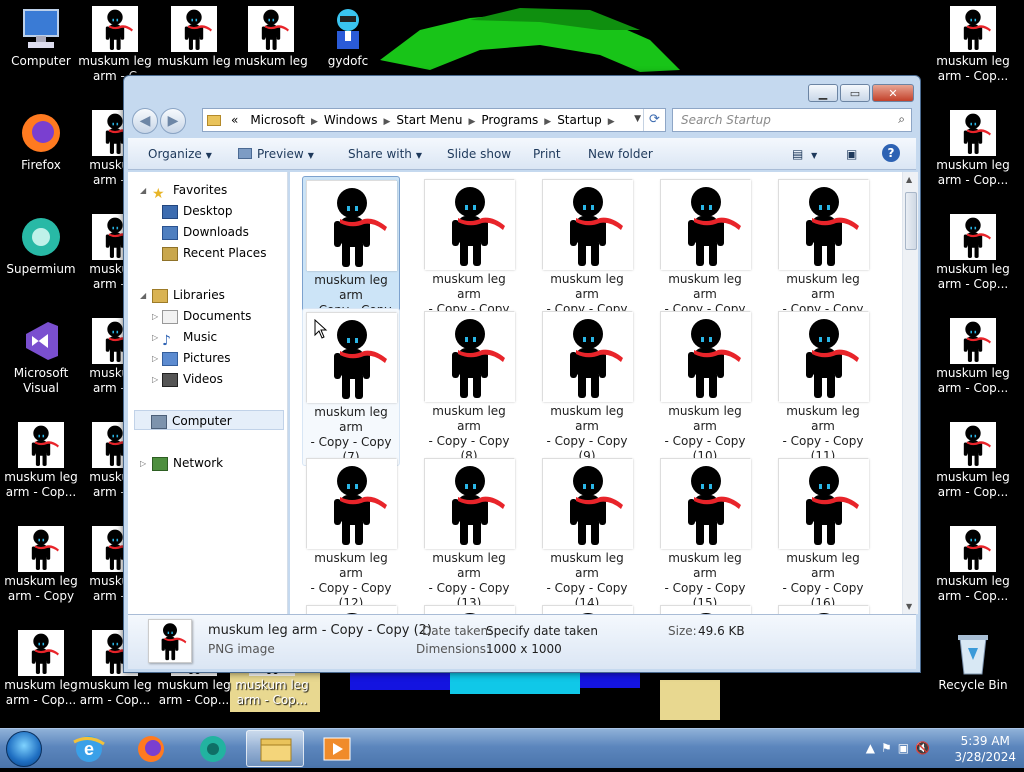 This screenshot has width=1024, height=772. I want to click on file-item: muskum leg arm - Copy - Copy (13), so click(469, 533).